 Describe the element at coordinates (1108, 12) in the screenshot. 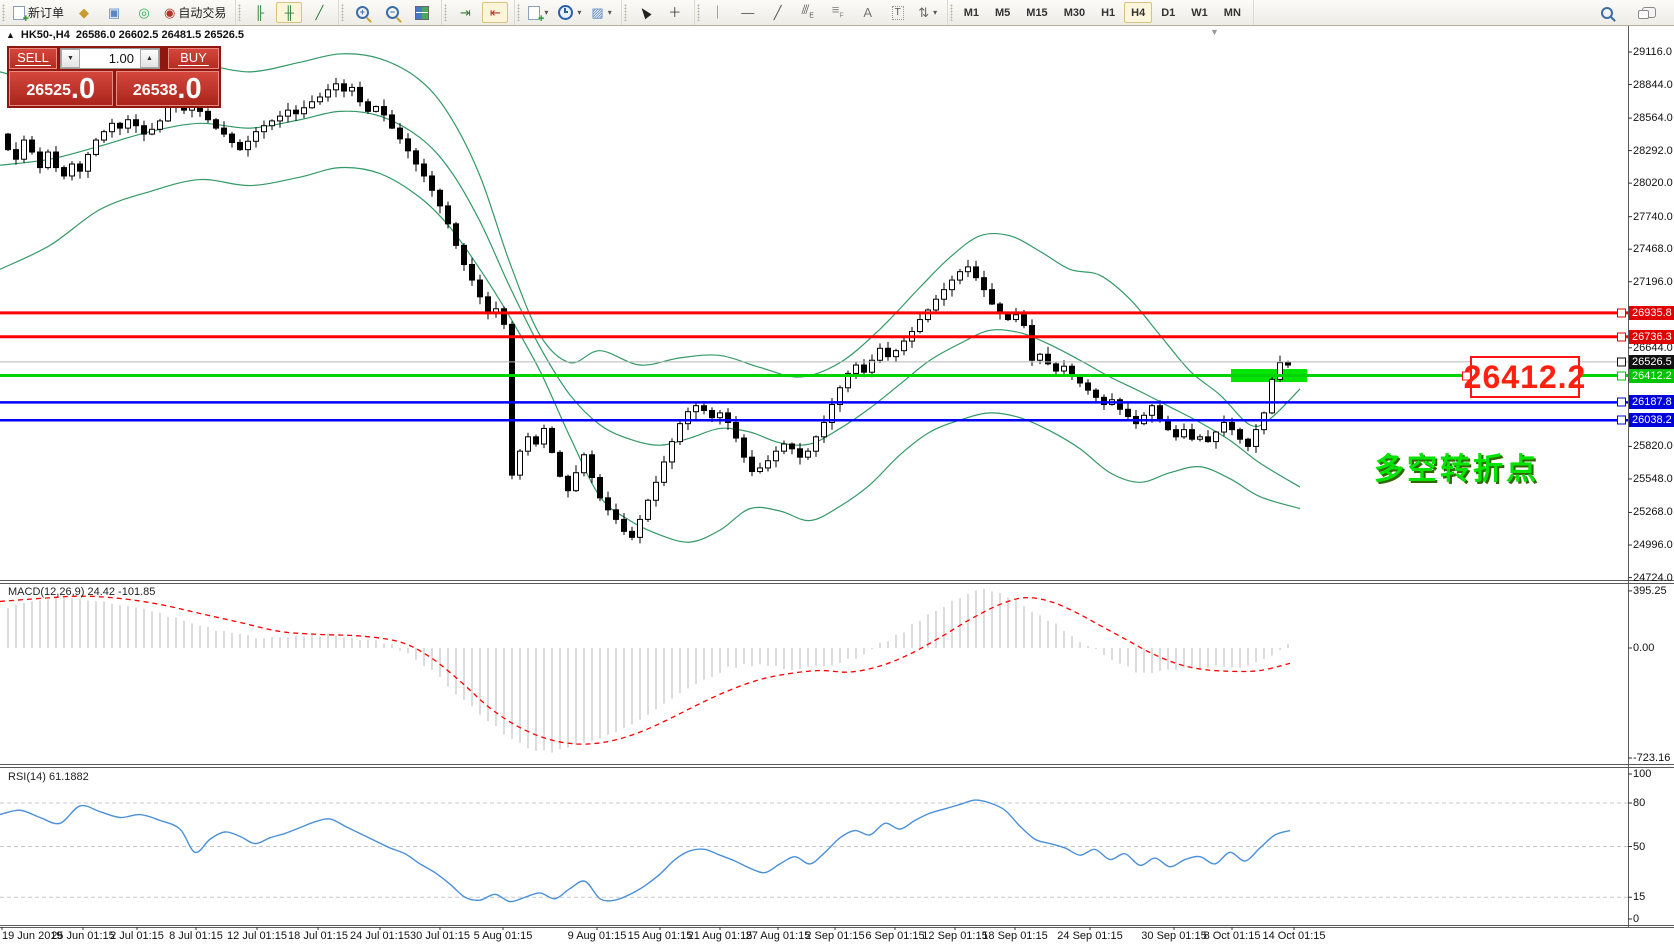

I see `tf-h1: H1` at that location.